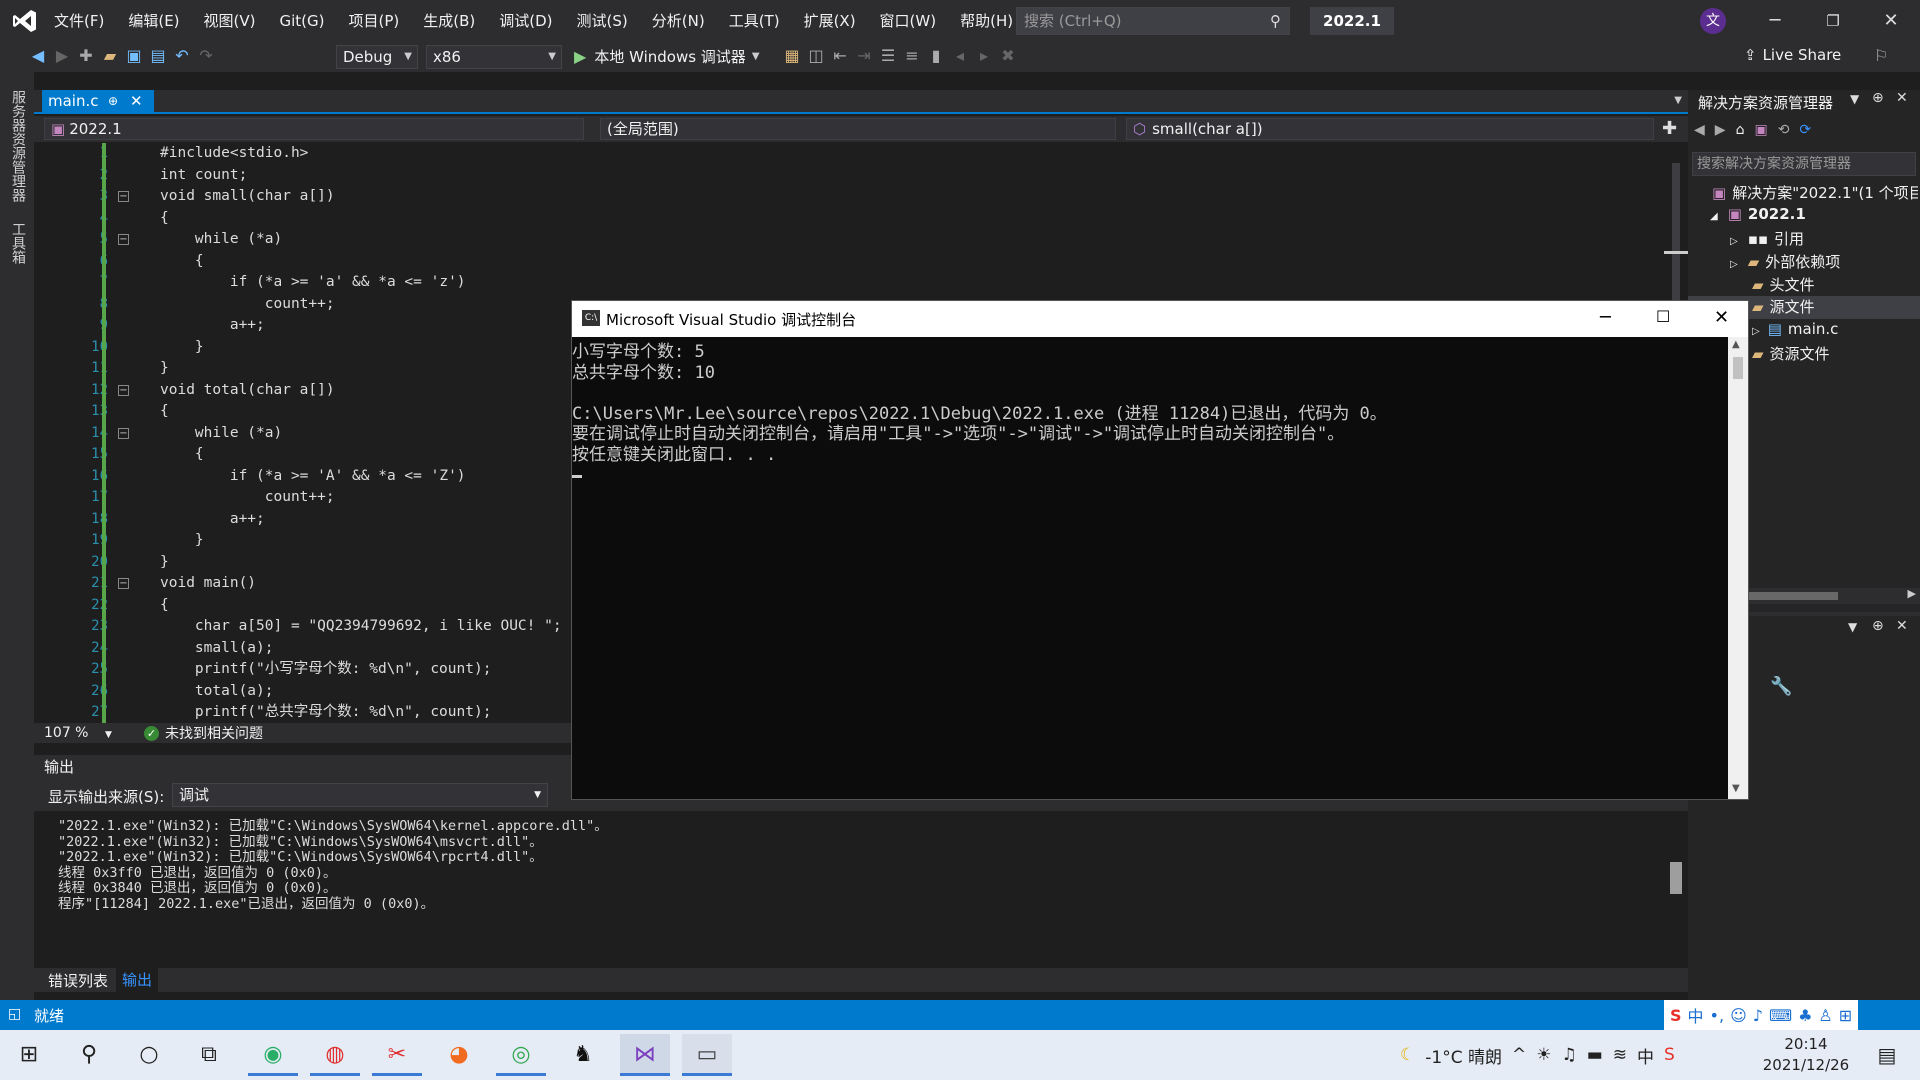  I want to click on battery-icon: ▬, so click(1595, 1055).